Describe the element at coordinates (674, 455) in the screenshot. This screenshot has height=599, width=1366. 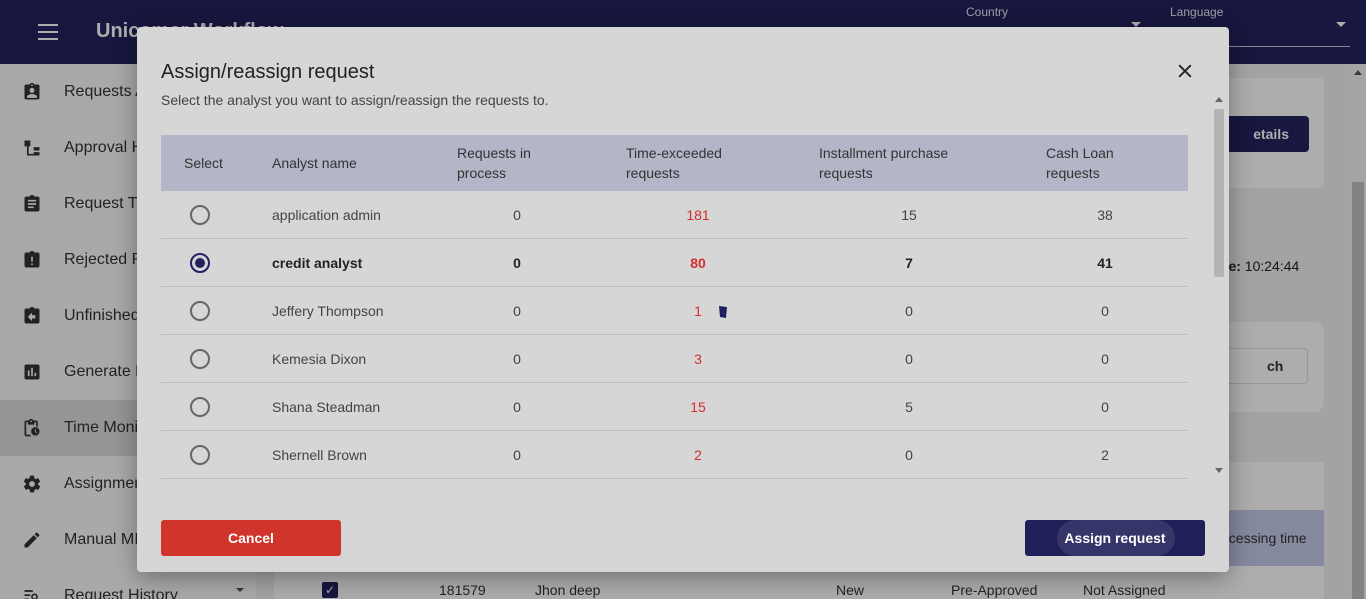
I see `table-row: Shernell Brown 0 2 0 2` at that location.